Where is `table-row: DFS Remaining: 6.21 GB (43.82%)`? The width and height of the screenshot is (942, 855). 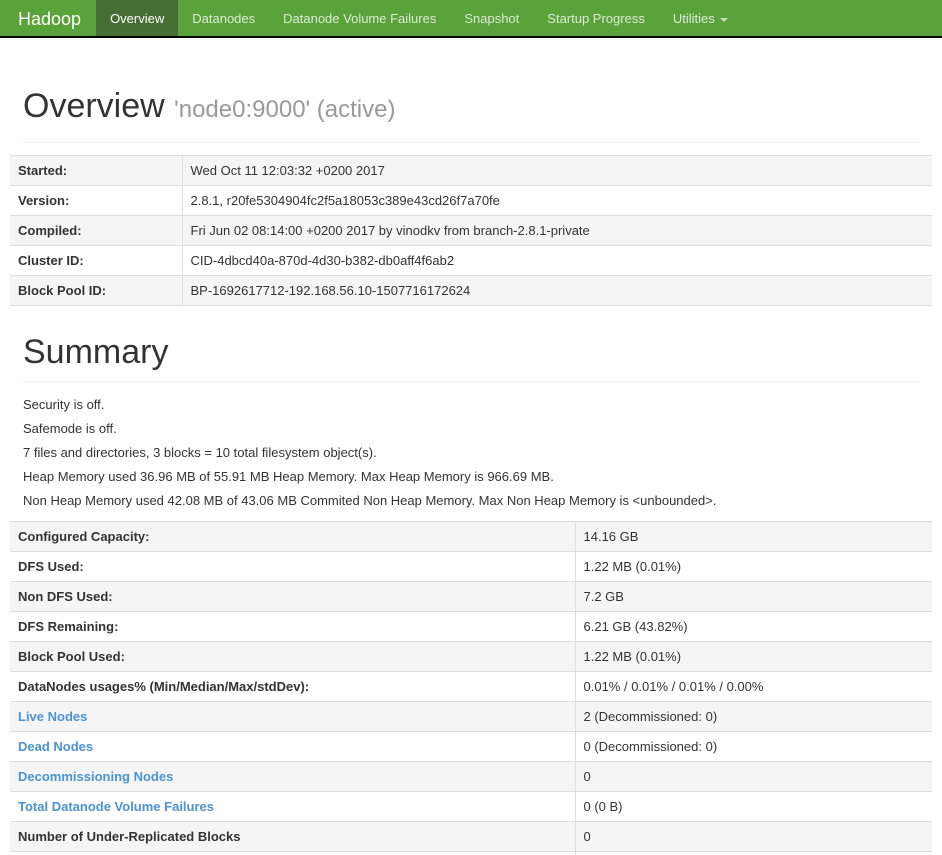 table-row: DFS Remaining: 6.21 GB (43.82%) is located at coordinates (471, 626).